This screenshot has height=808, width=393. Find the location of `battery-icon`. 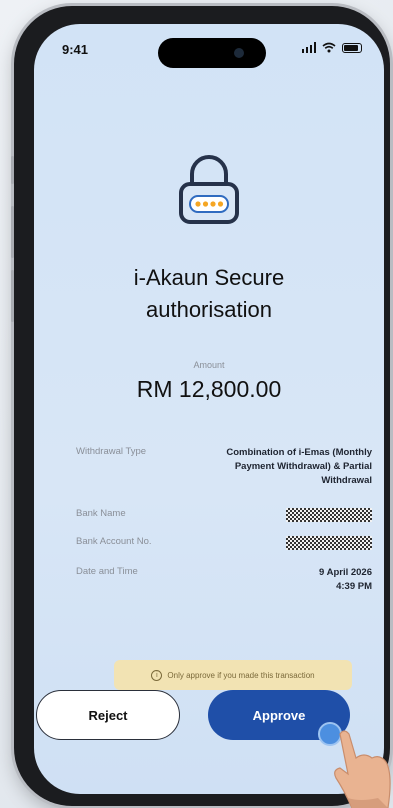

battery-icon is located at coordinates (352, 47).